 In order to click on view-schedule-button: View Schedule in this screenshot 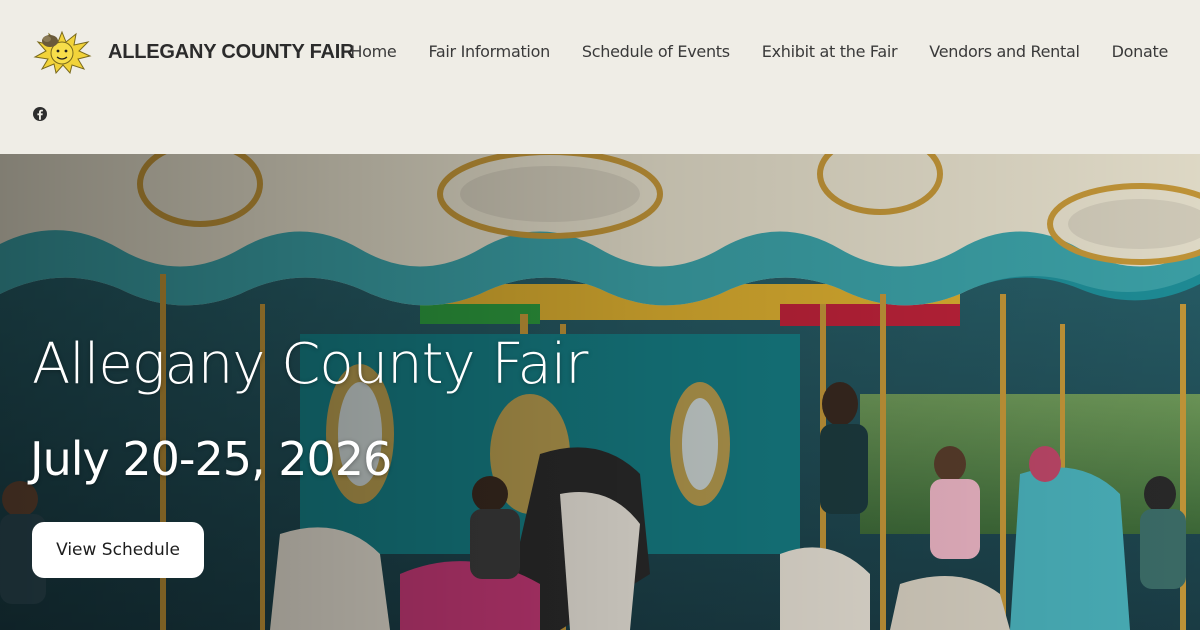, I will do `click(118, 550)`.